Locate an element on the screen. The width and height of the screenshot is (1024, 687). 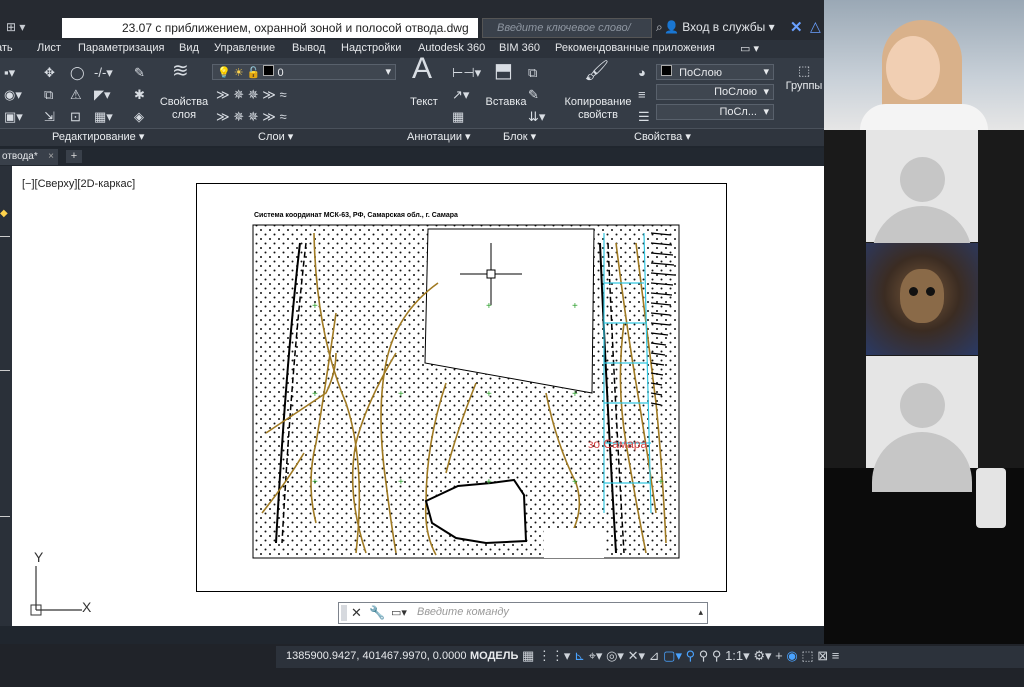
tab-view: Вид is located at coordinates (189, 48).